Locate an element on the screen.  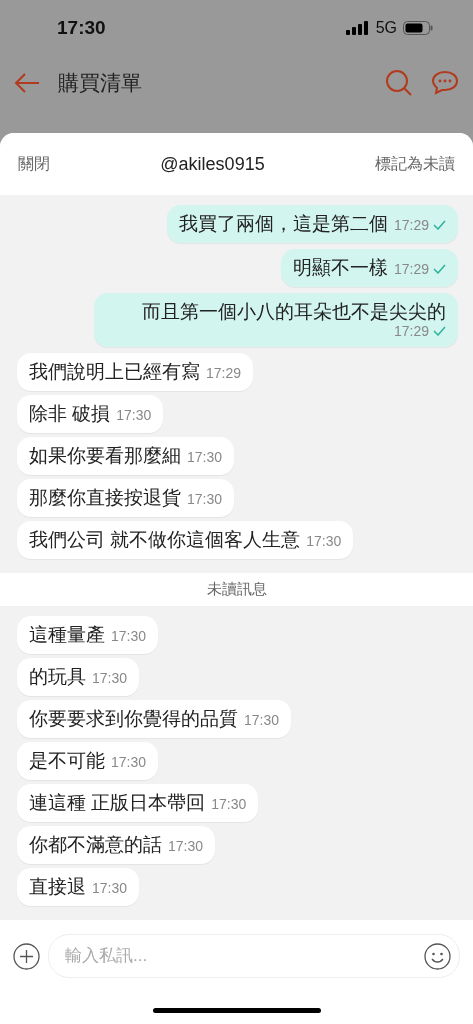
chat-icon is located at coordinates (445, 82).